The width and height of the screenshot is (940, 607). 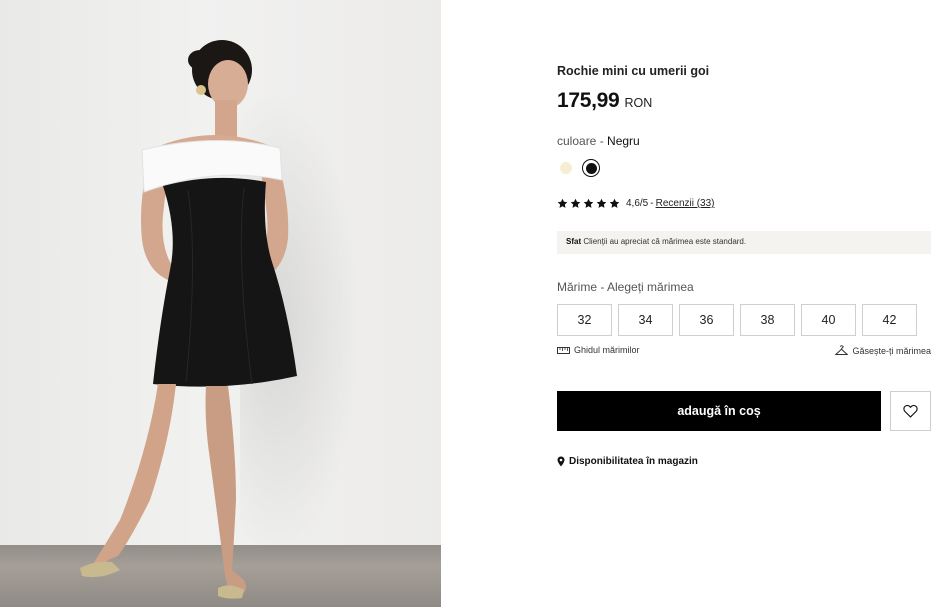 I want to click on size-button-34: 34, so click(x=645, y=320).